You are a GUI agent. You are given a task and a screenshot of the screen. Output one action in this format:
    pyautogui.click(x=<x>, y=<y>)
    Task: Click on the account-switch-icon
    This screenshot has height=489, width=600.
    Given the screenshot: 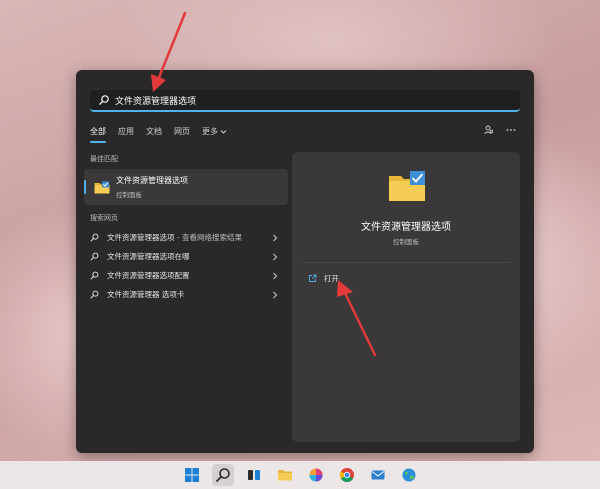 What is the action you would take?
    pyautogui.click(x=489, y=130)
    